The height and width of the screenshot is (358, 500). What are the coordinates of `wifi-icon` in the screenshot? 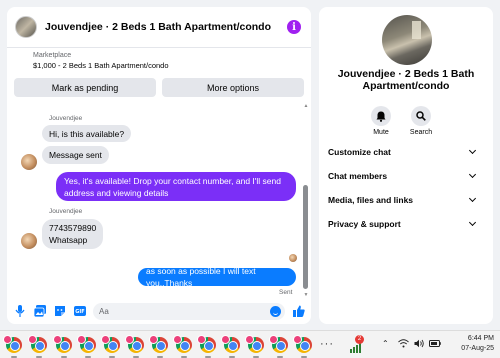 It's located at (403, 344).